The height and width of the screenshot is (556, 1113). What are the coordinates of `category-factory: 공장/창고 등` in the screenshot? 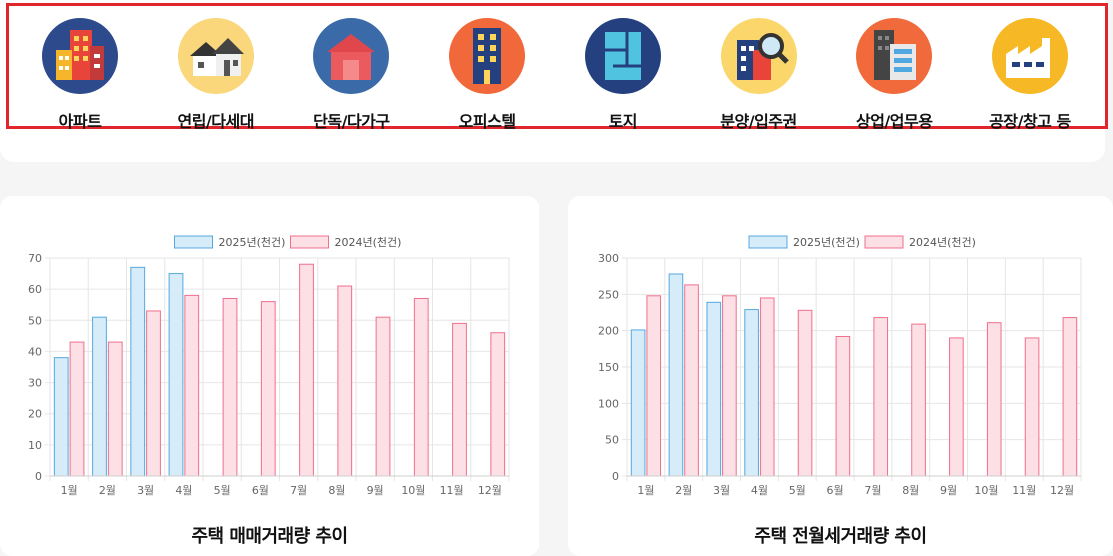 It's located at (1030, 74).